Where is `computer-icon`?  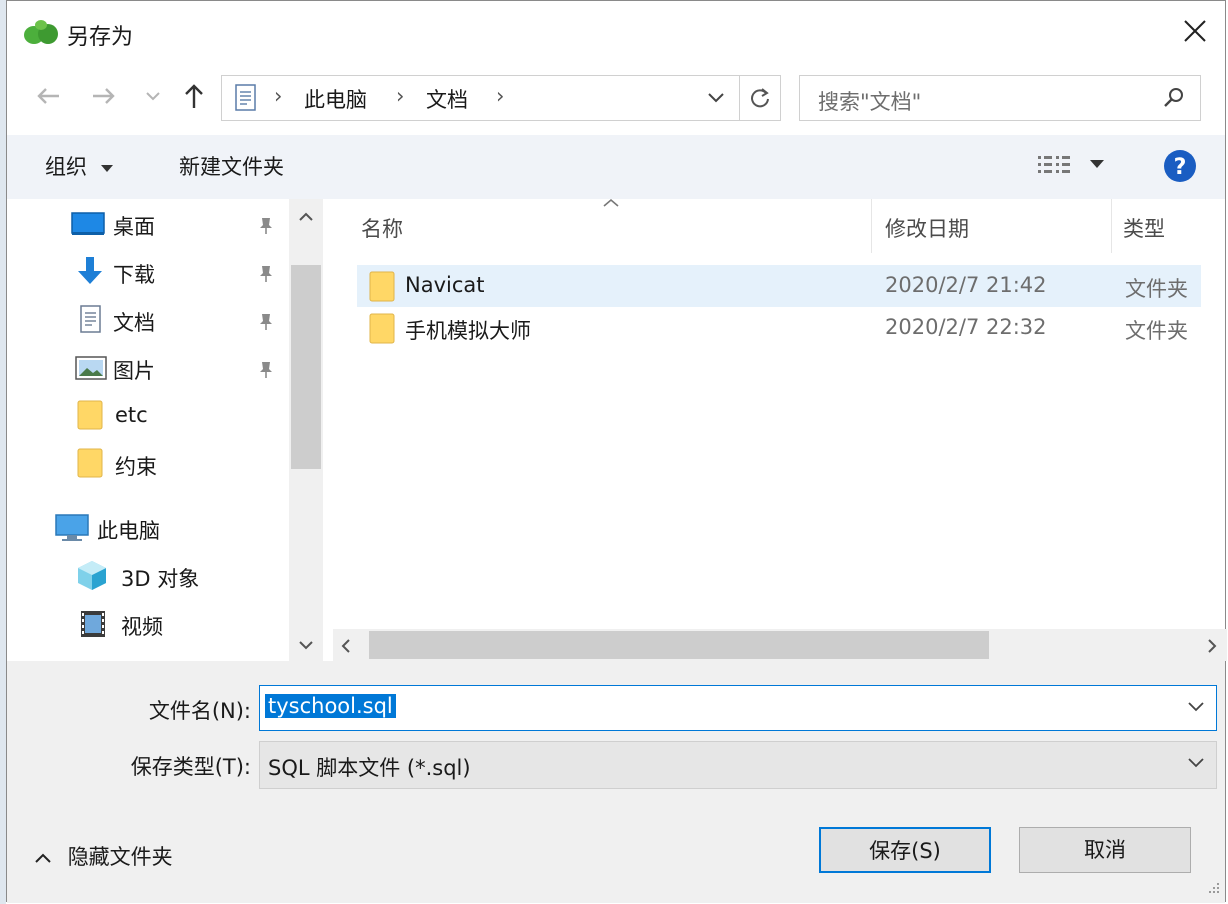 computer-icon is located at coordinates (72, 527).